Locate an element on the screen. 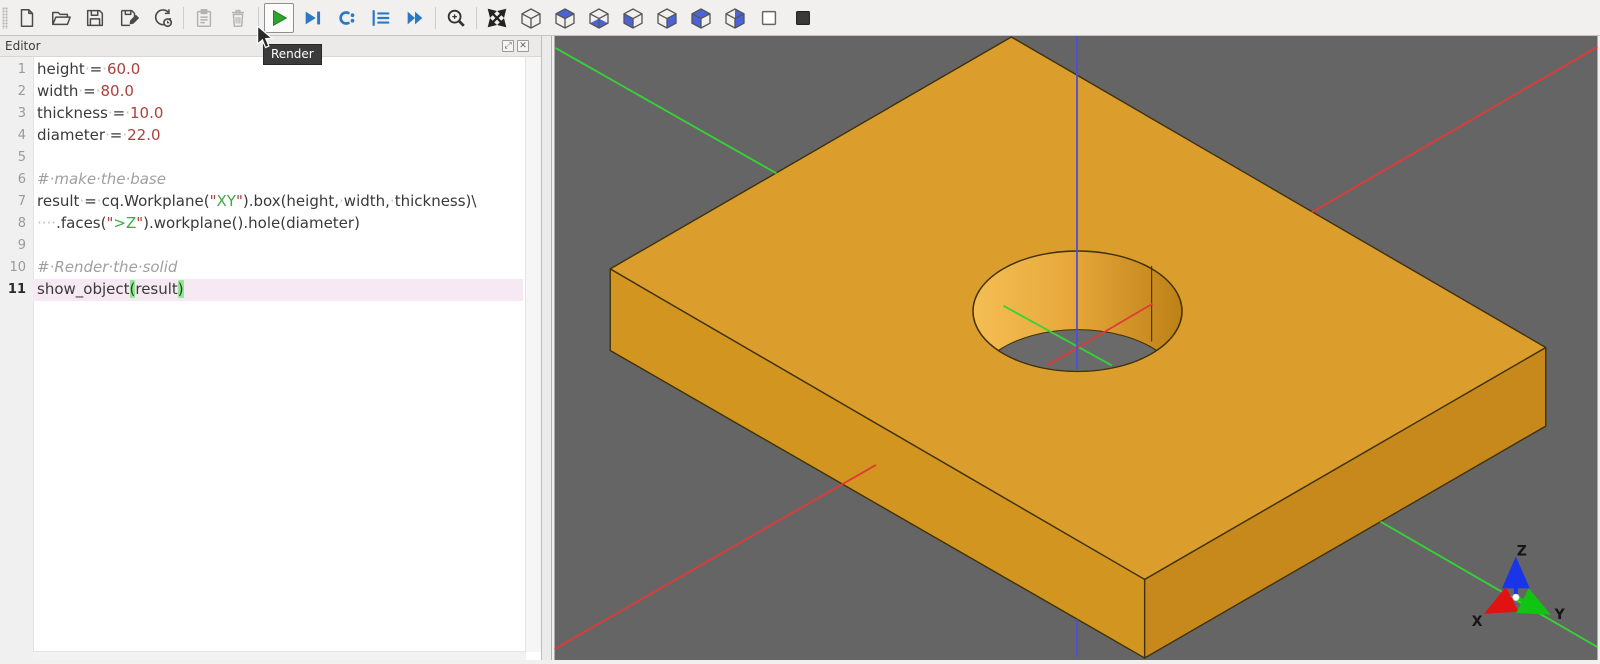 Image resolution: width=1600 pixels, height=664 pixels. open-file-button is located at coordinates (61, 18).